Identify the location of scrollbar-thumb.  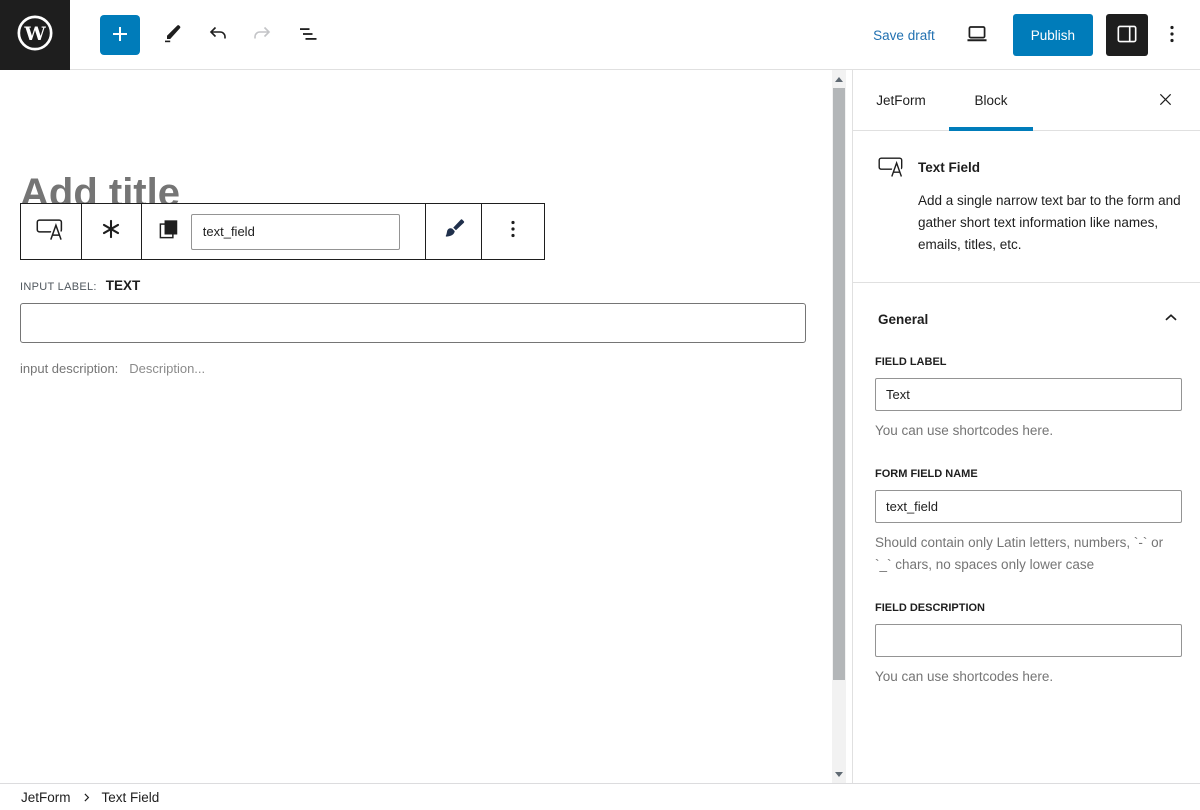
(839, 384).